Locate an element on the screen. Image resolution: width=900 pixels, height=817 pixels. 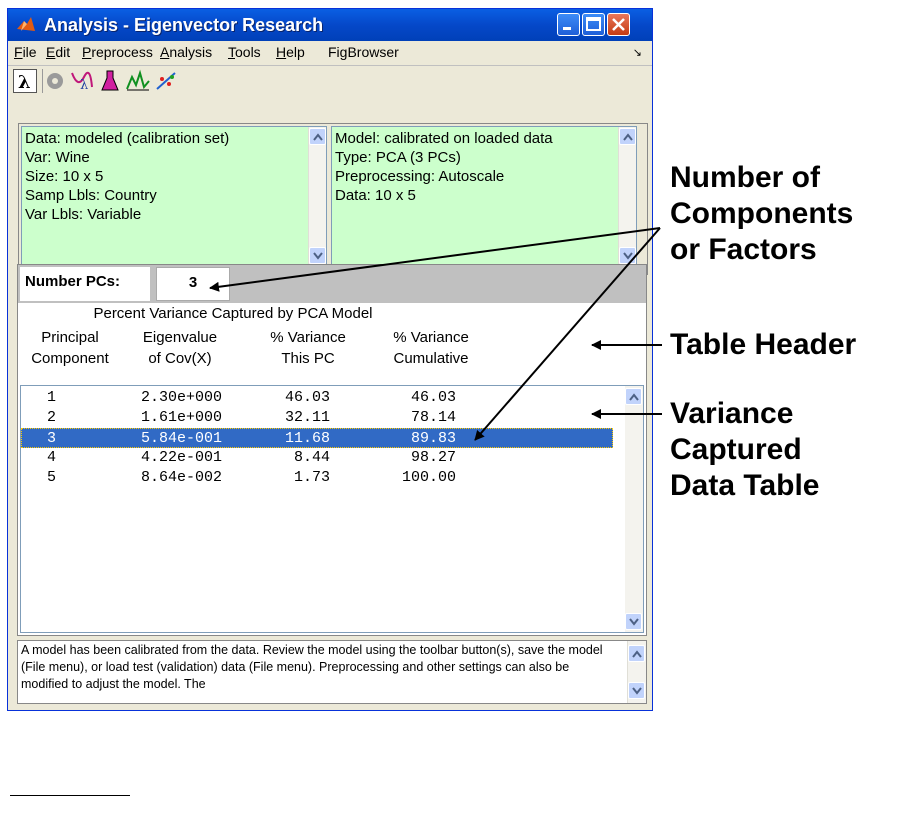
maximize-icon is located at coordinates (593, 24).